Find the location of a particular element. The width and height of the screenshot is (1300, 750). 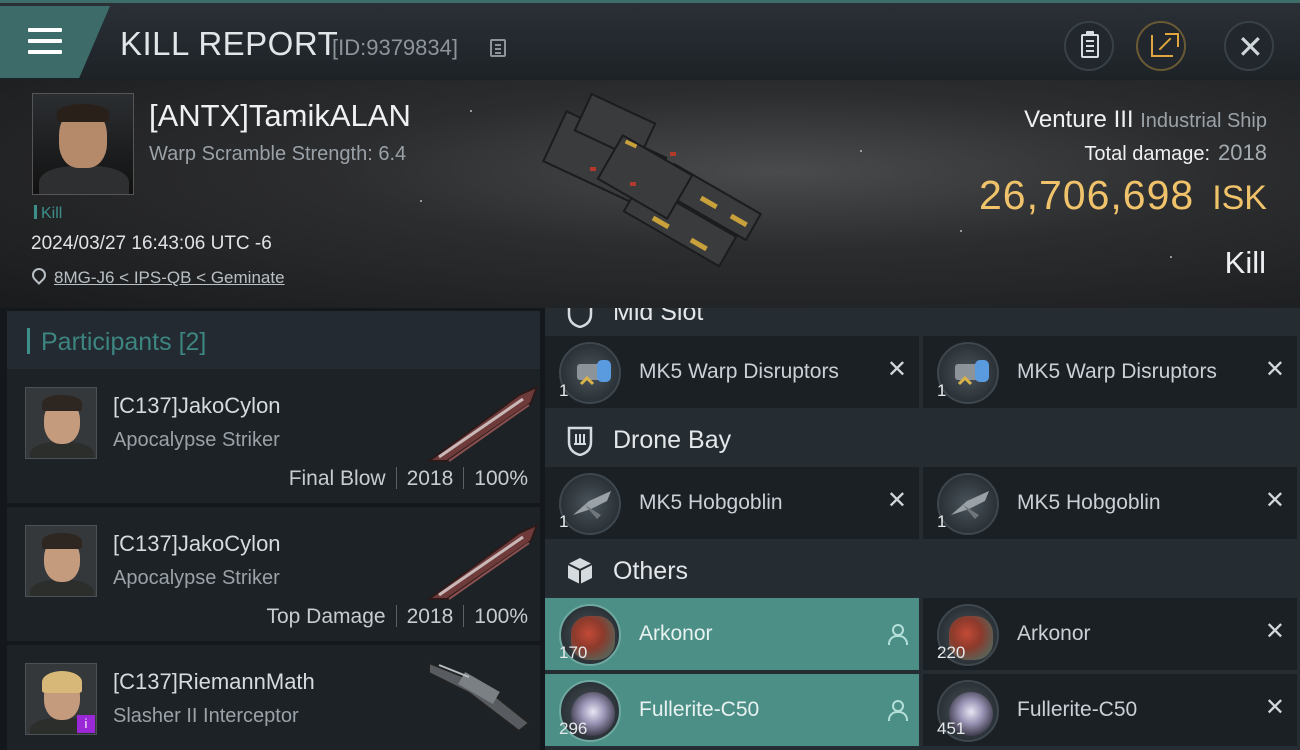

item-quantity: 220 is located at coordinates (951, 652).